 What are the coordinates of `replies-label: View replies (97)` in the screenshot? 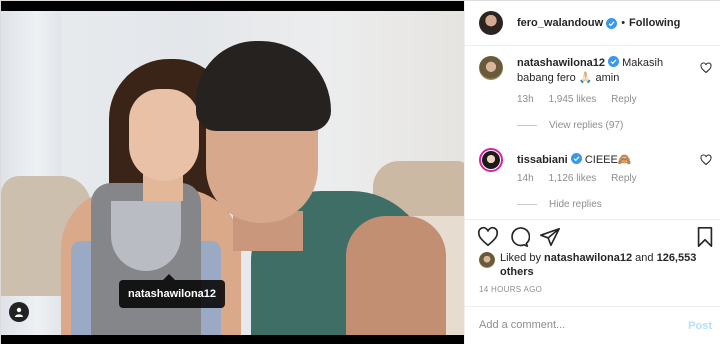 It's located at (586, 125).